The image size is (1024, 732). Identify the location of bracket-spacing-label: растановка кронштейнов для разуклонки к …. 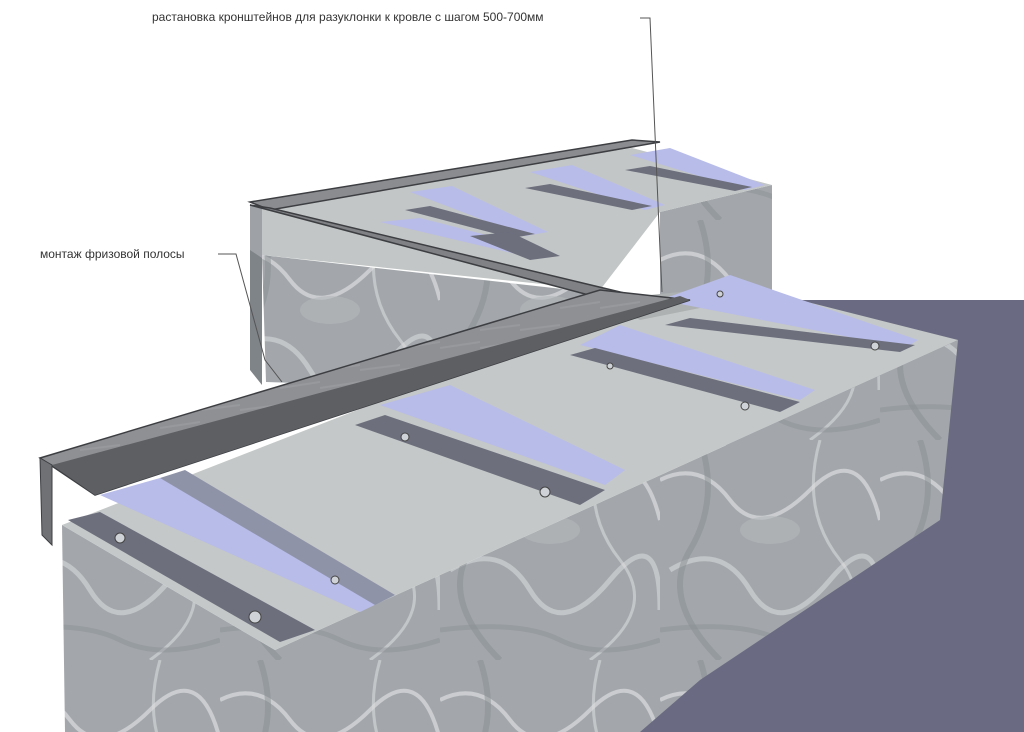
(348, 17).